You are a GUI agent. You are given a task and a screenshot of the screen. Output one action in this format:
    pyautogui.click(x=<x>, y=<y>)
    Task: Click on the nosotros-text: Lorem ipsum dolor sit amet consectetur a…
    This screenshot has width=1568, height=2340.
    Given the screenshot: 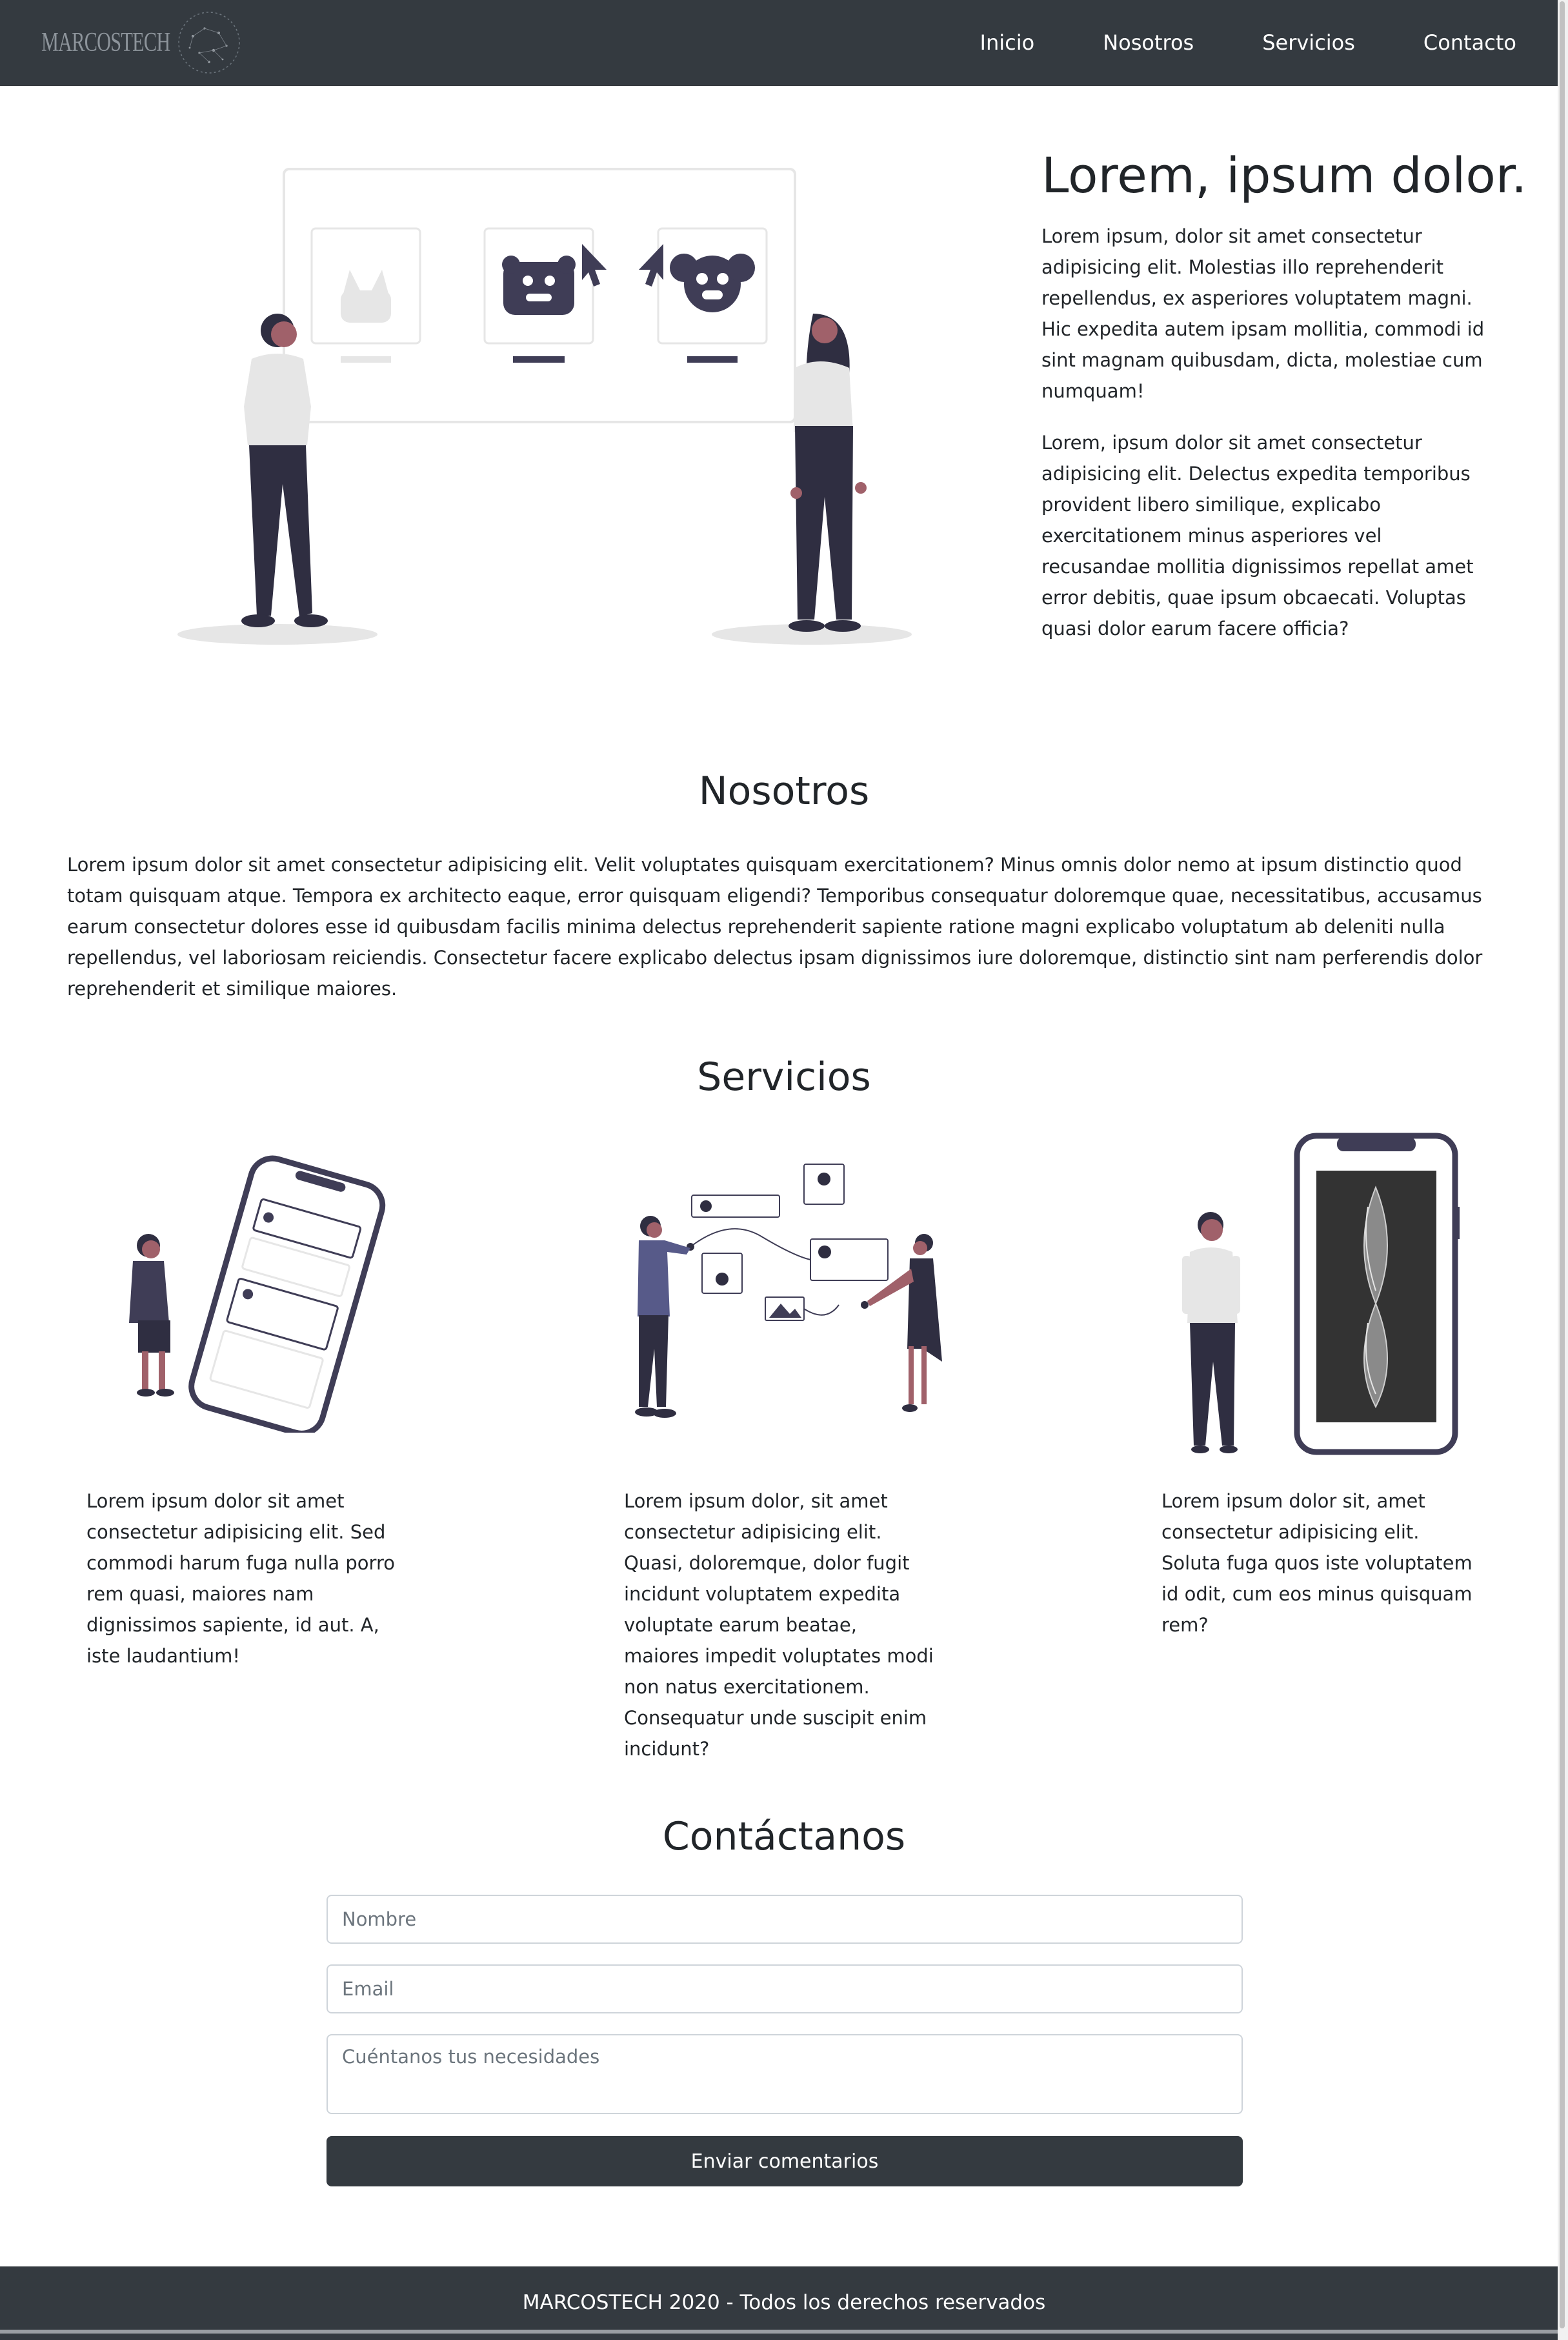 What is the action you would take?
    pyautogui.click(x=775, y=927)
    